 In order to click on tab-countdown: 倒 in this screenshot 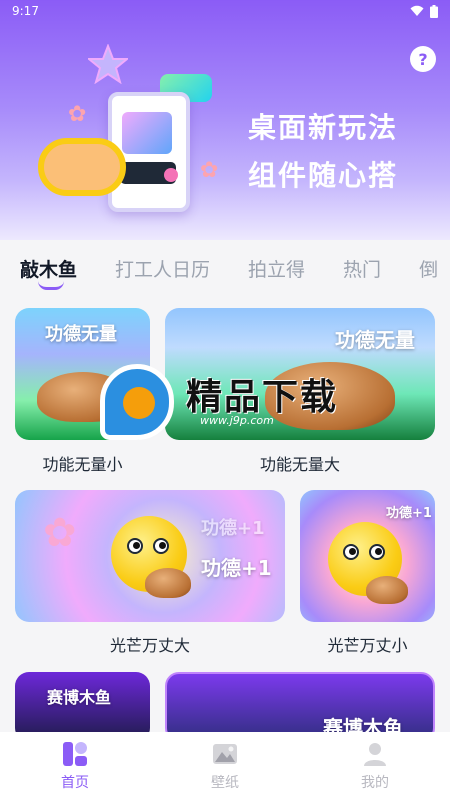, I will do `click(428, 268)`.